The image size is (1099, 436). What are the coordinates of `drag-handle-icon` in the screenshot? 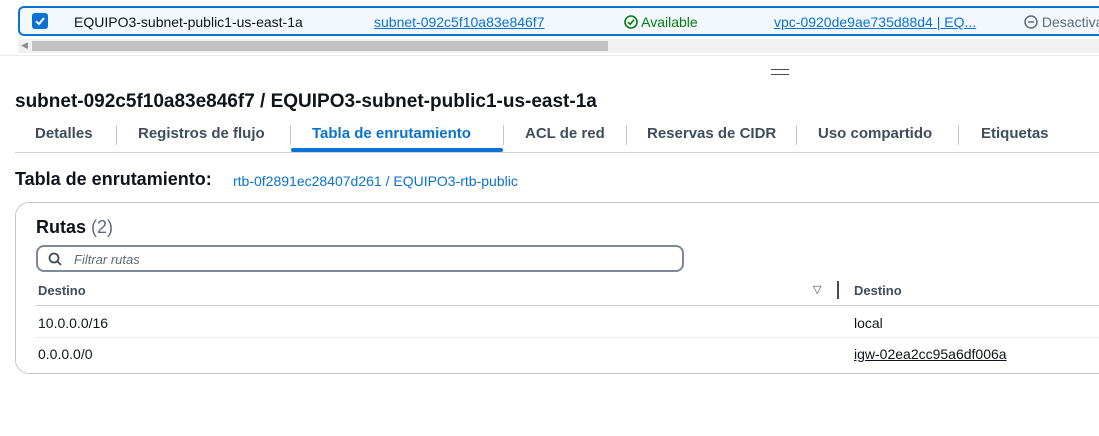 It's located at (780, 72).